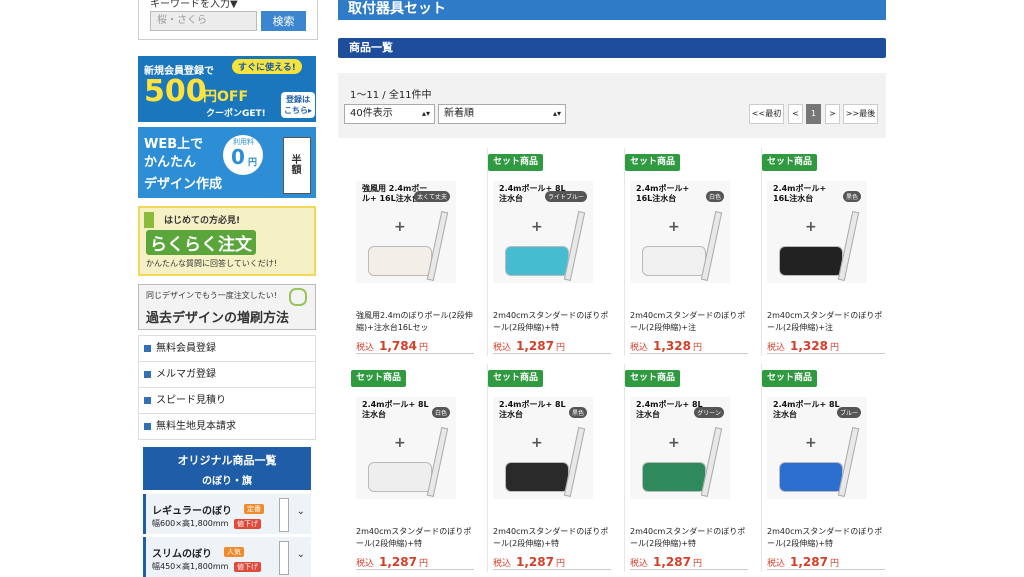 The width and height of the screenshot is (1024, 577). I want to click on refresh-icon, so click(298, 297).